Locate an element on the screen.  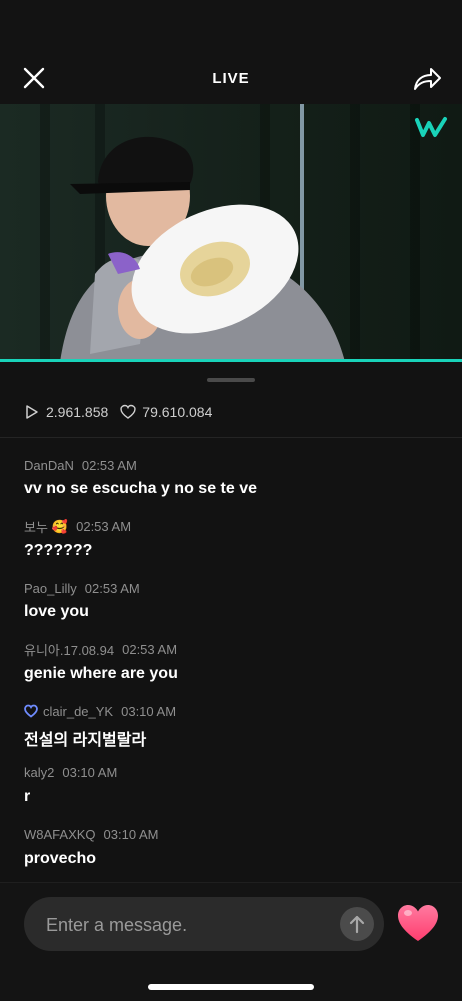
chat-message: Pao_Lilly 02:53 AM love you is located at coordinates (234, 610).